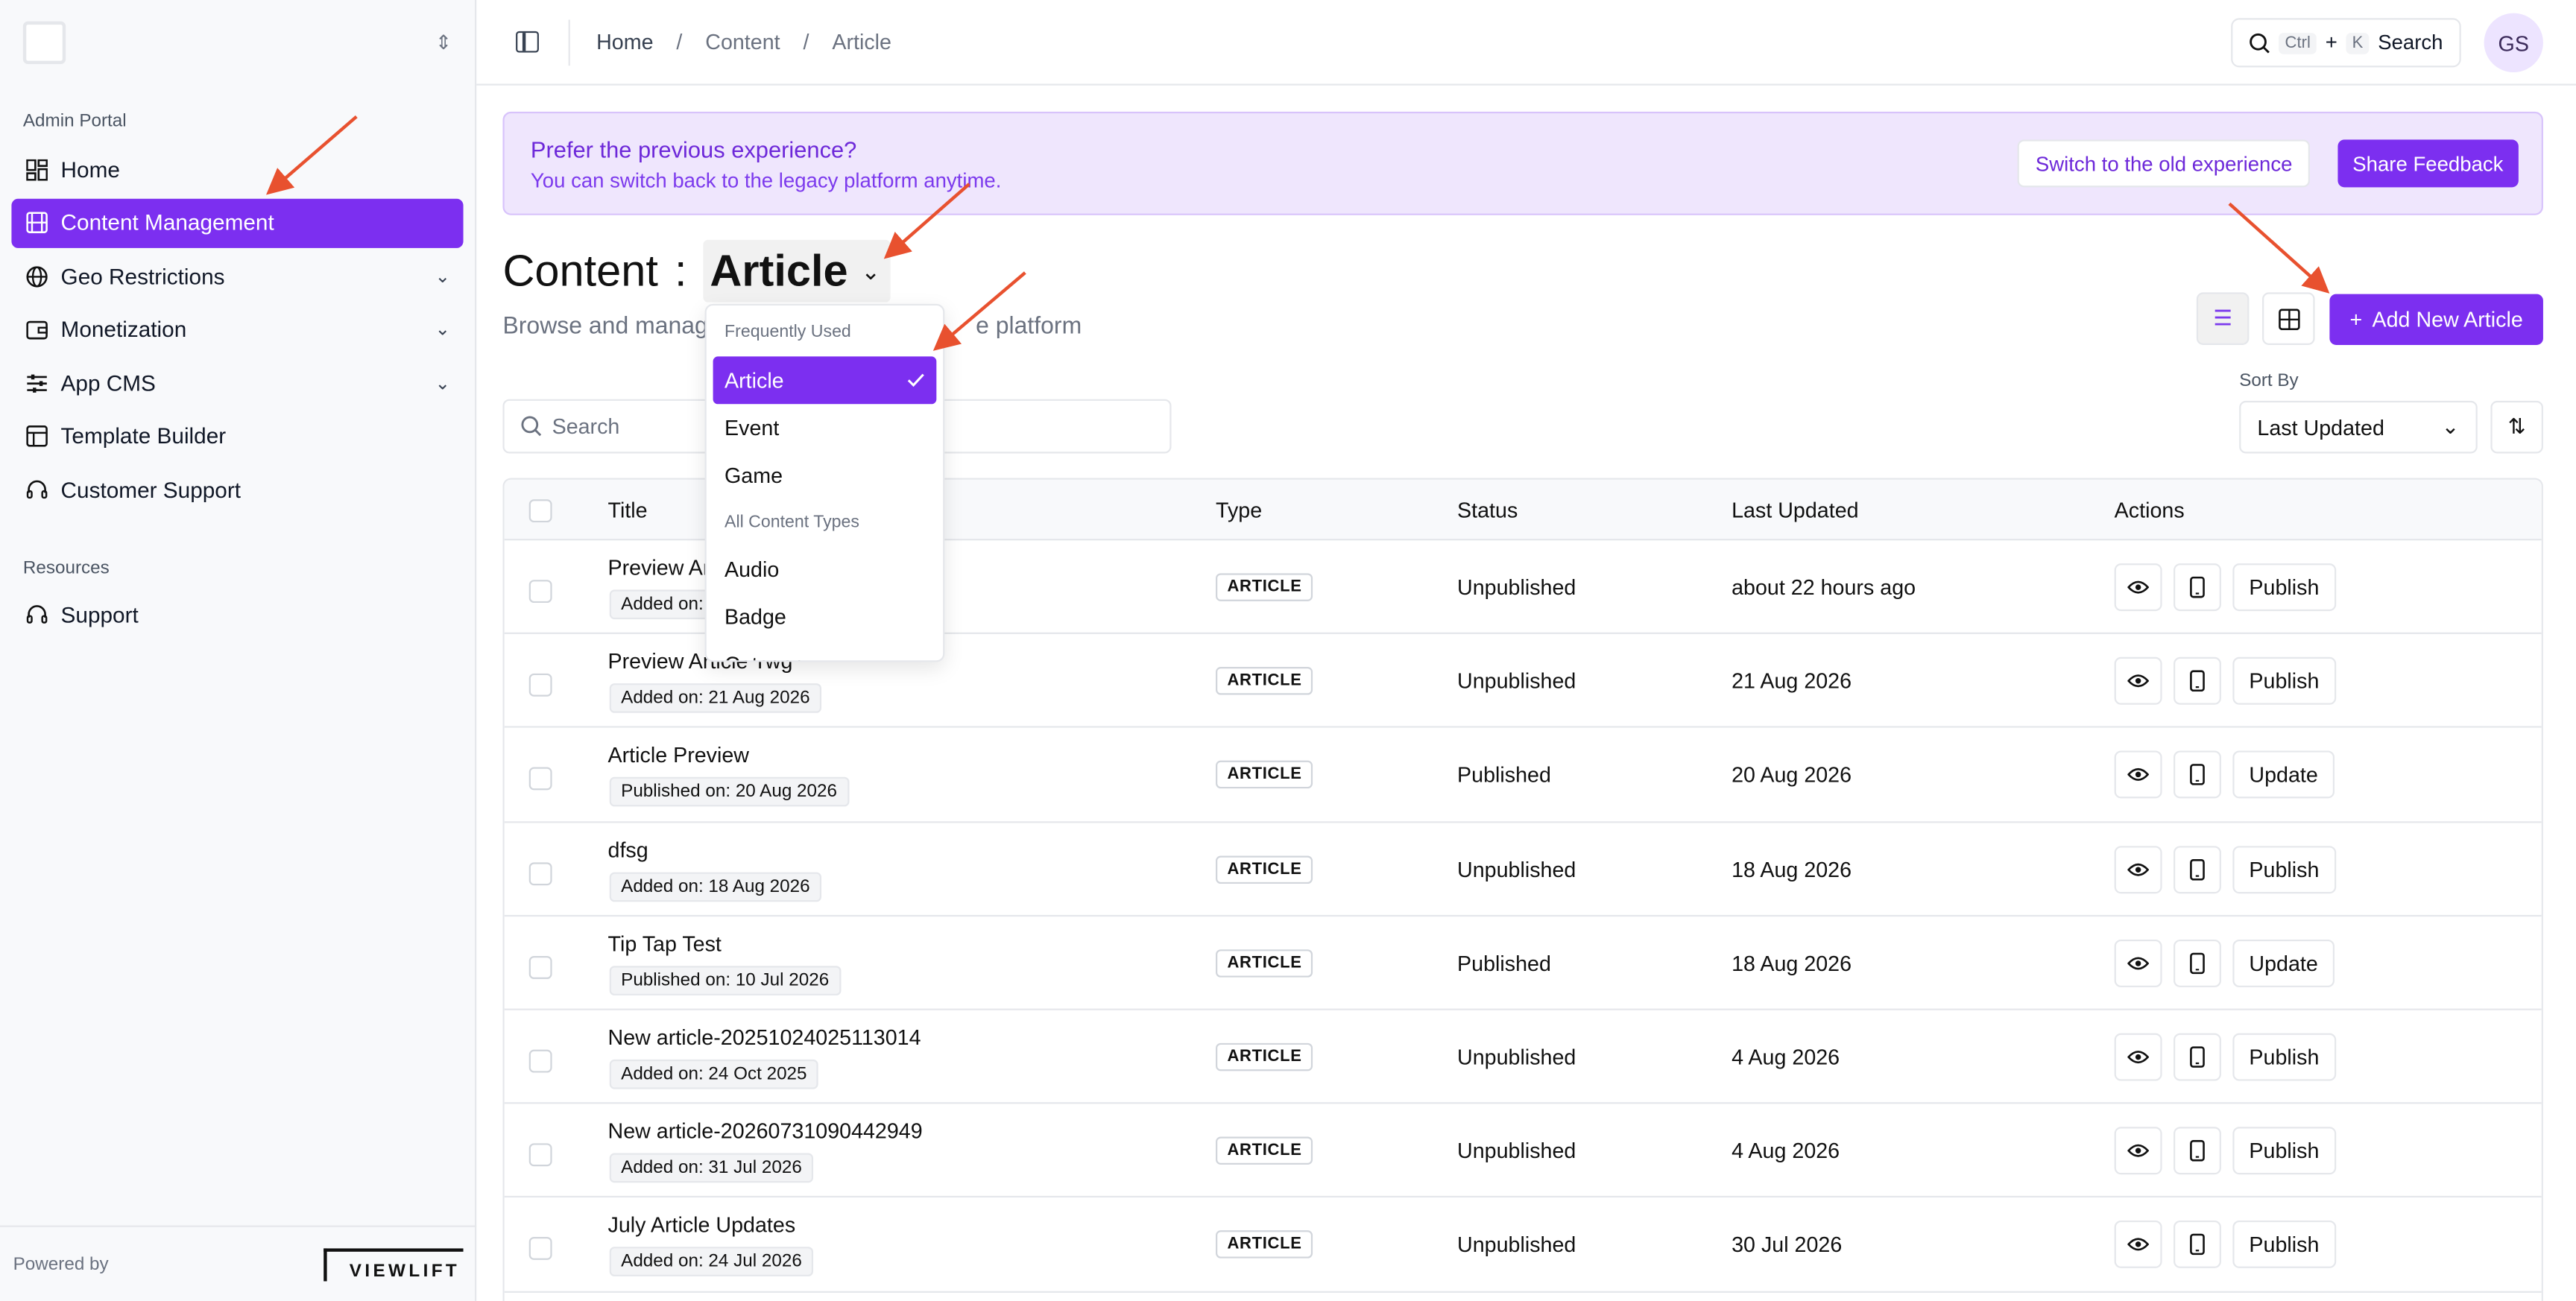 This screenshot has height=1301, width=2576. What do you see at coordinates (825, 650) in the screenshot?
I see `dropdown-item-category: Category` at bounding box center [825, 650].